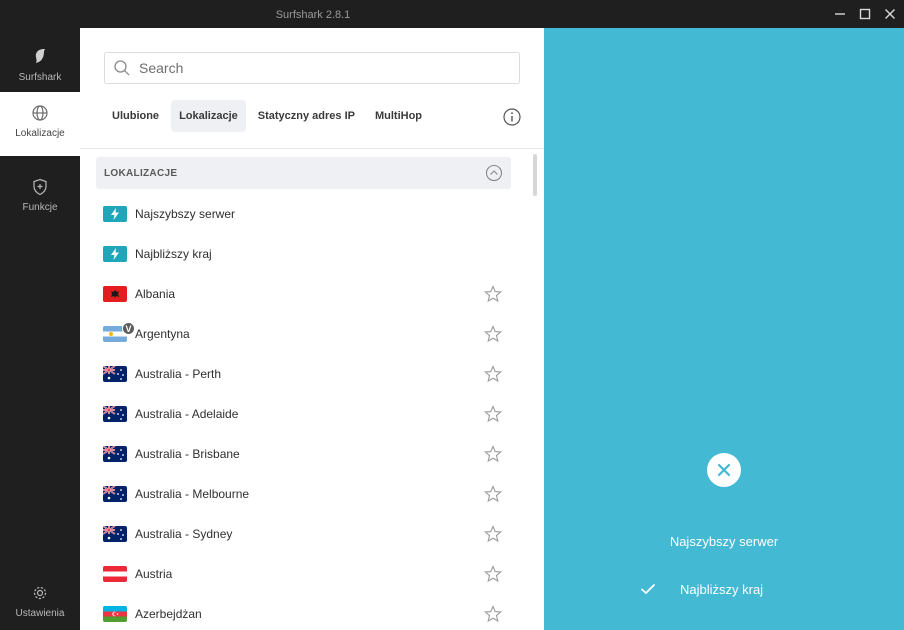  What do you see at coordinates (40, 124) in the screenshot?
I see `sidebar-item-locations: Lokalizacje` at bounding box center [40, 124].